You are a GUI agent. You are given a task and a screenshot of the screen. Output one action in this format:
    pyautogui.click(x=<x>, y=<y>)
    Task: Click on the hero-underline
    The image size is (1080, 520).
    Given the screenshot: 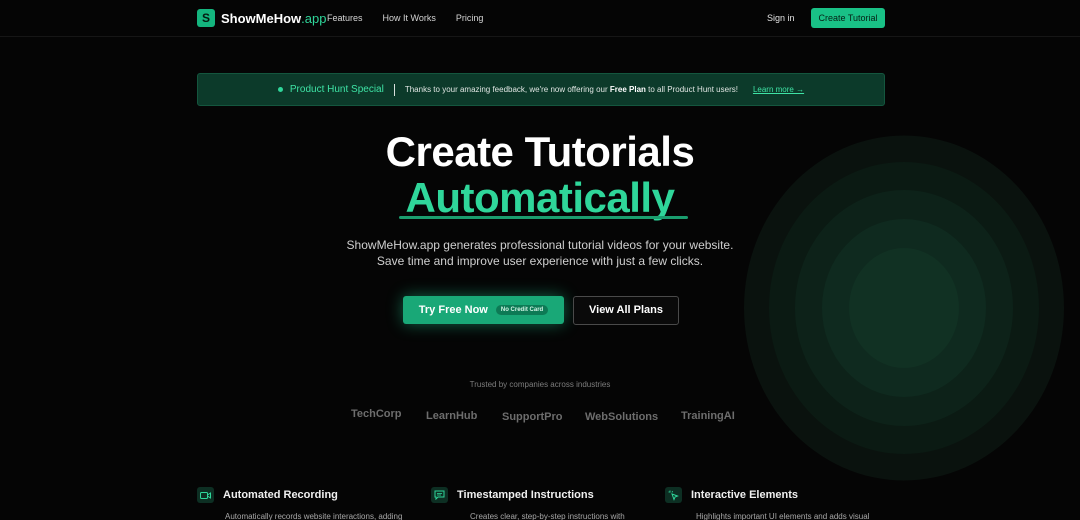 What is the action you would take?
    pyautogui.click(x=543, y=217)
    